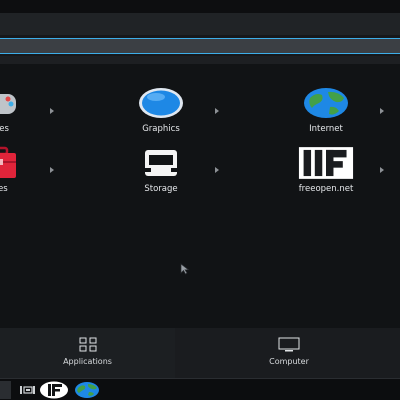 Image resolution: width=400 pixels, height=400 pixels. Describe the element at coordinates (326, 103) in the screenshot. I see `internet-globe-icon` at that location.